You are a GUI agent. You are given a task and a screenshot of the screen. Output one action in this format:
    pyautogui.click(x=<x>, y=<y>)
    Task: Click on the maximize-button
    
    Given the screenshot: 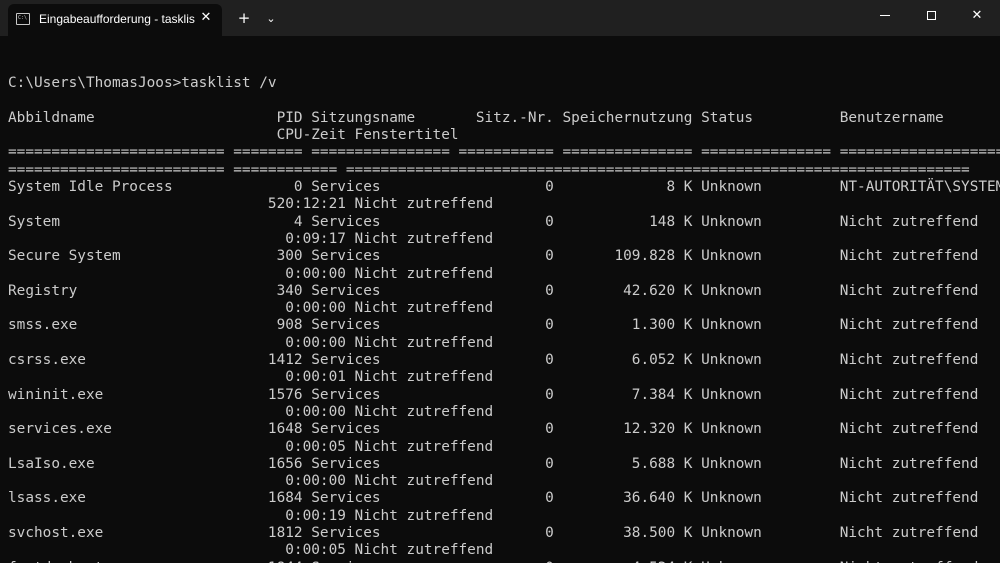 What is the action you would take?
    pyautogui.click(x=931, y=16)
    